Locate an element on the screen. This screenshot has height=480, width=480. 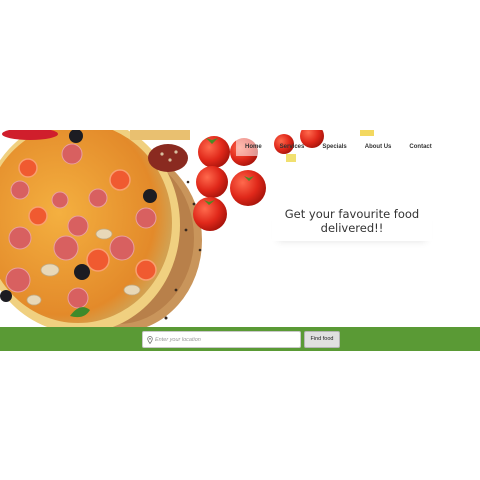
nav-about-us: About Us is located at coordinates (378, 147).